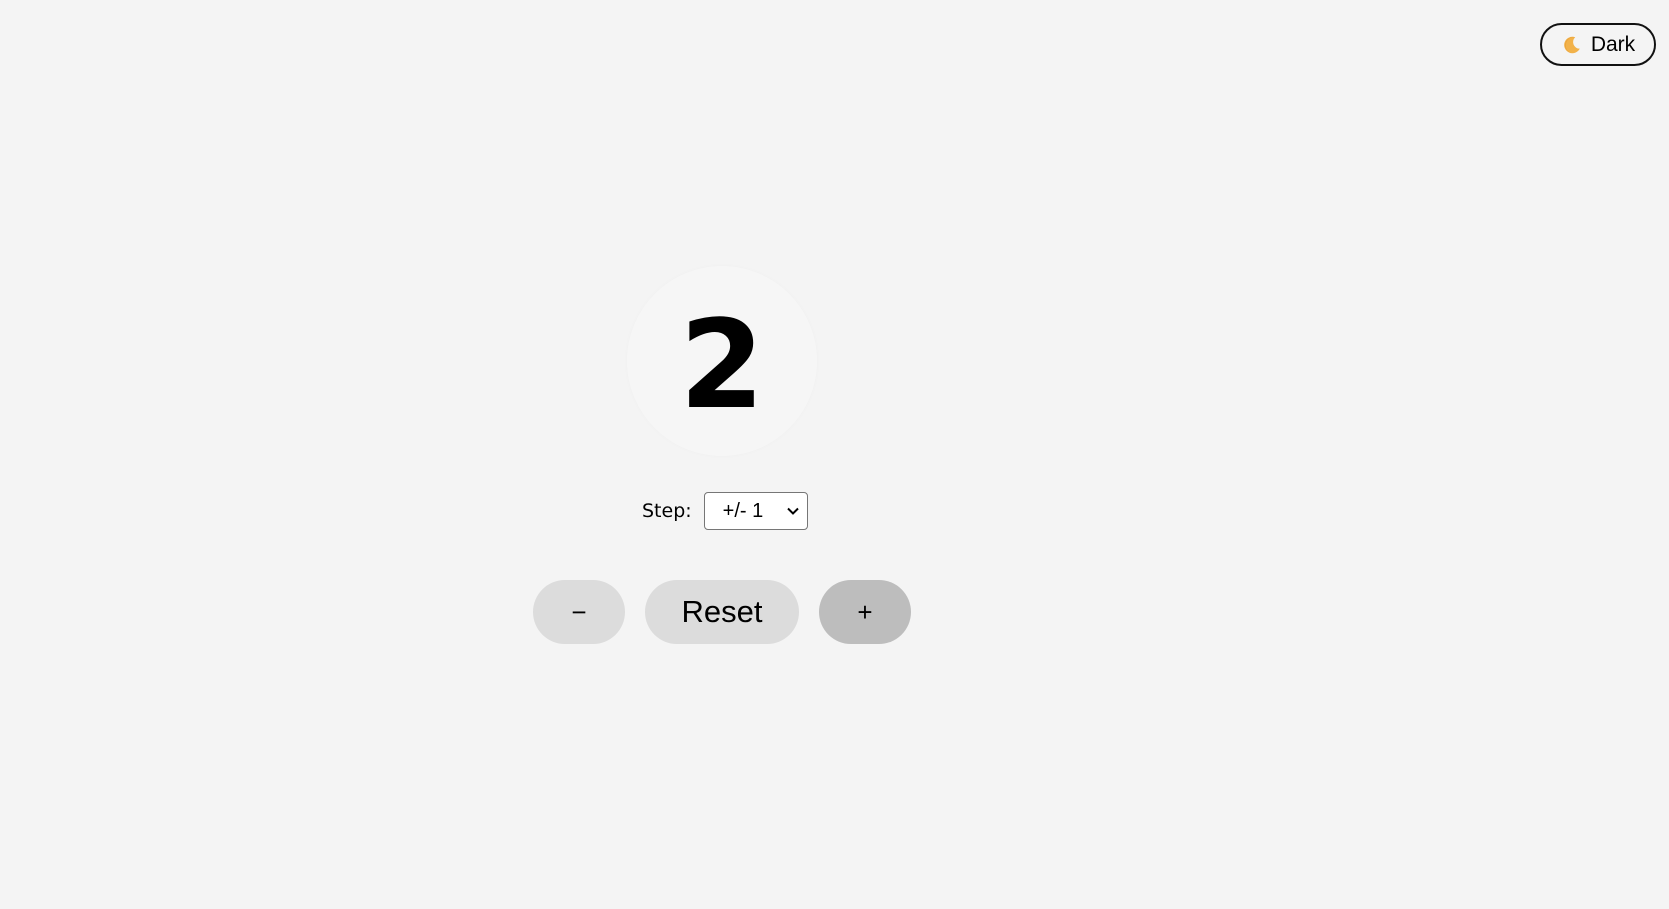 The height and width of the screenshot is (909, 1669). Describe the element at coordinates (865, 612) in the screenshot. I see `increment-button: +` at that location.